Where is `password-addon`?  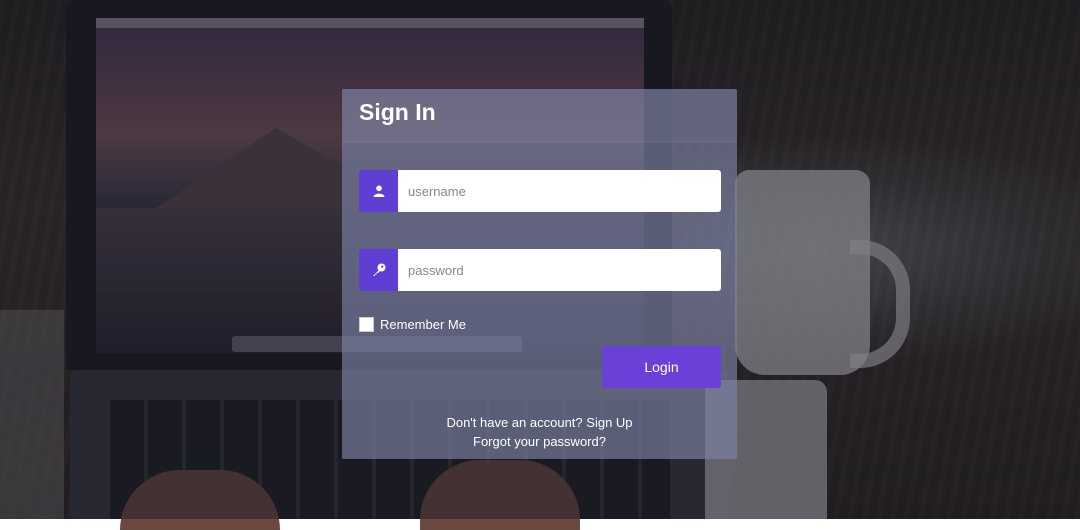
password-addon is located at coordinates (378, 270).